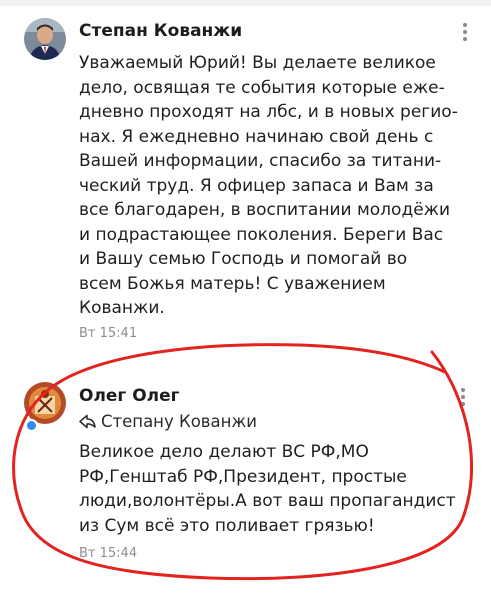 This screenshot has height=600, width=491. What do you see at coordinates (45, 403) in the screenshot?
I see `avatar-oleg` at bounding box center [45, 403].